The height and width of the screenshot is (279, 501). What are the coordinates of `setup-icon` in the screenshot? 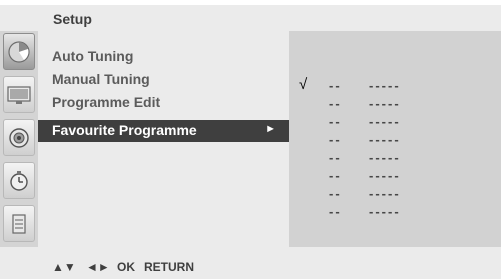 It's located at (19, 52).